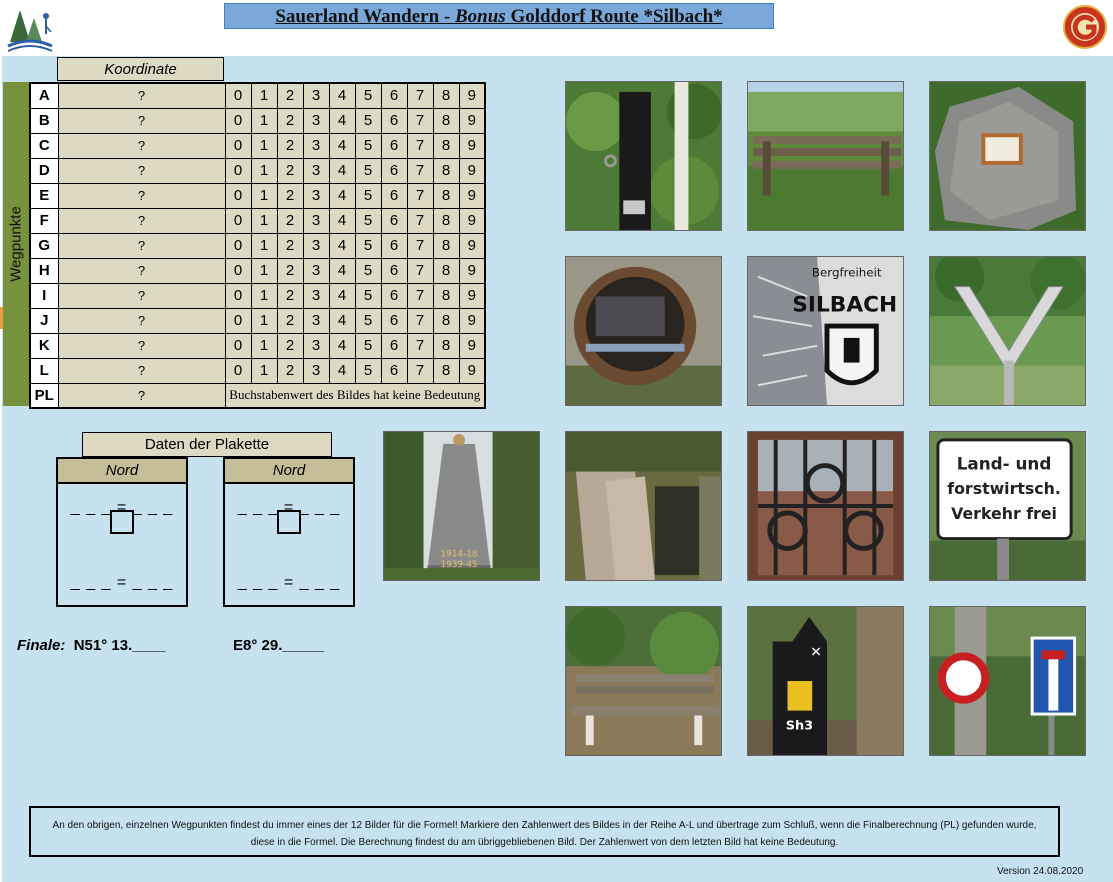 The width and height of the screenshot is (1113, 882). I want to click on finale-north-value: N51° 13.____, so click(120, 645).